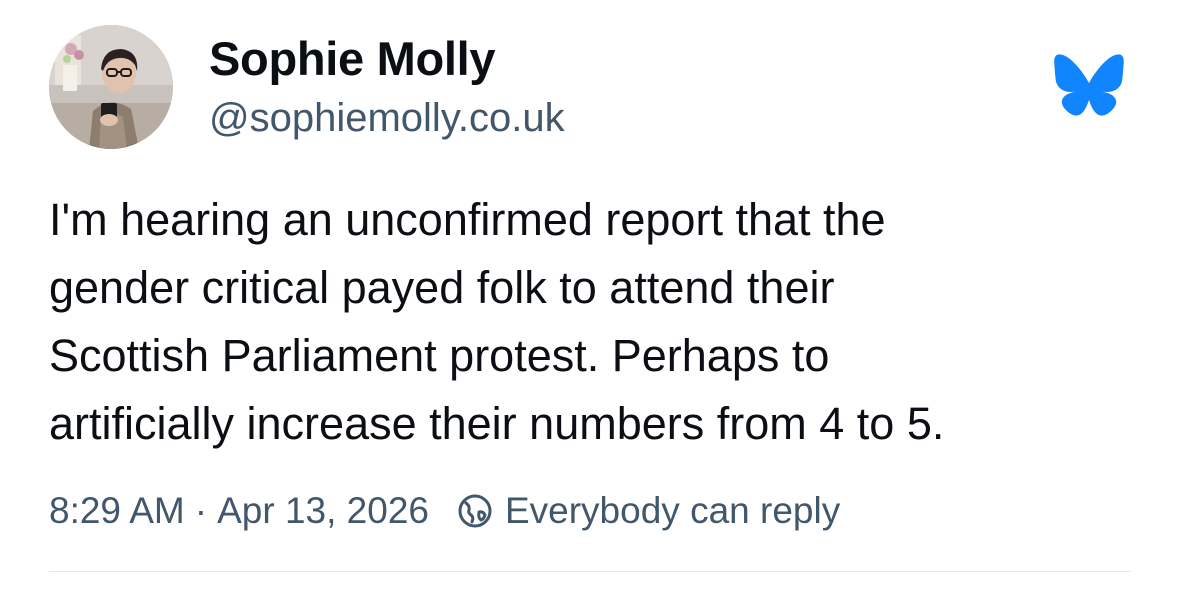 The height and width of the screenshot is (590, 1179). Describe the element at coordinates (323, 511) in the screenshot. I see `post-date: Apr 13, 2026` at that location.